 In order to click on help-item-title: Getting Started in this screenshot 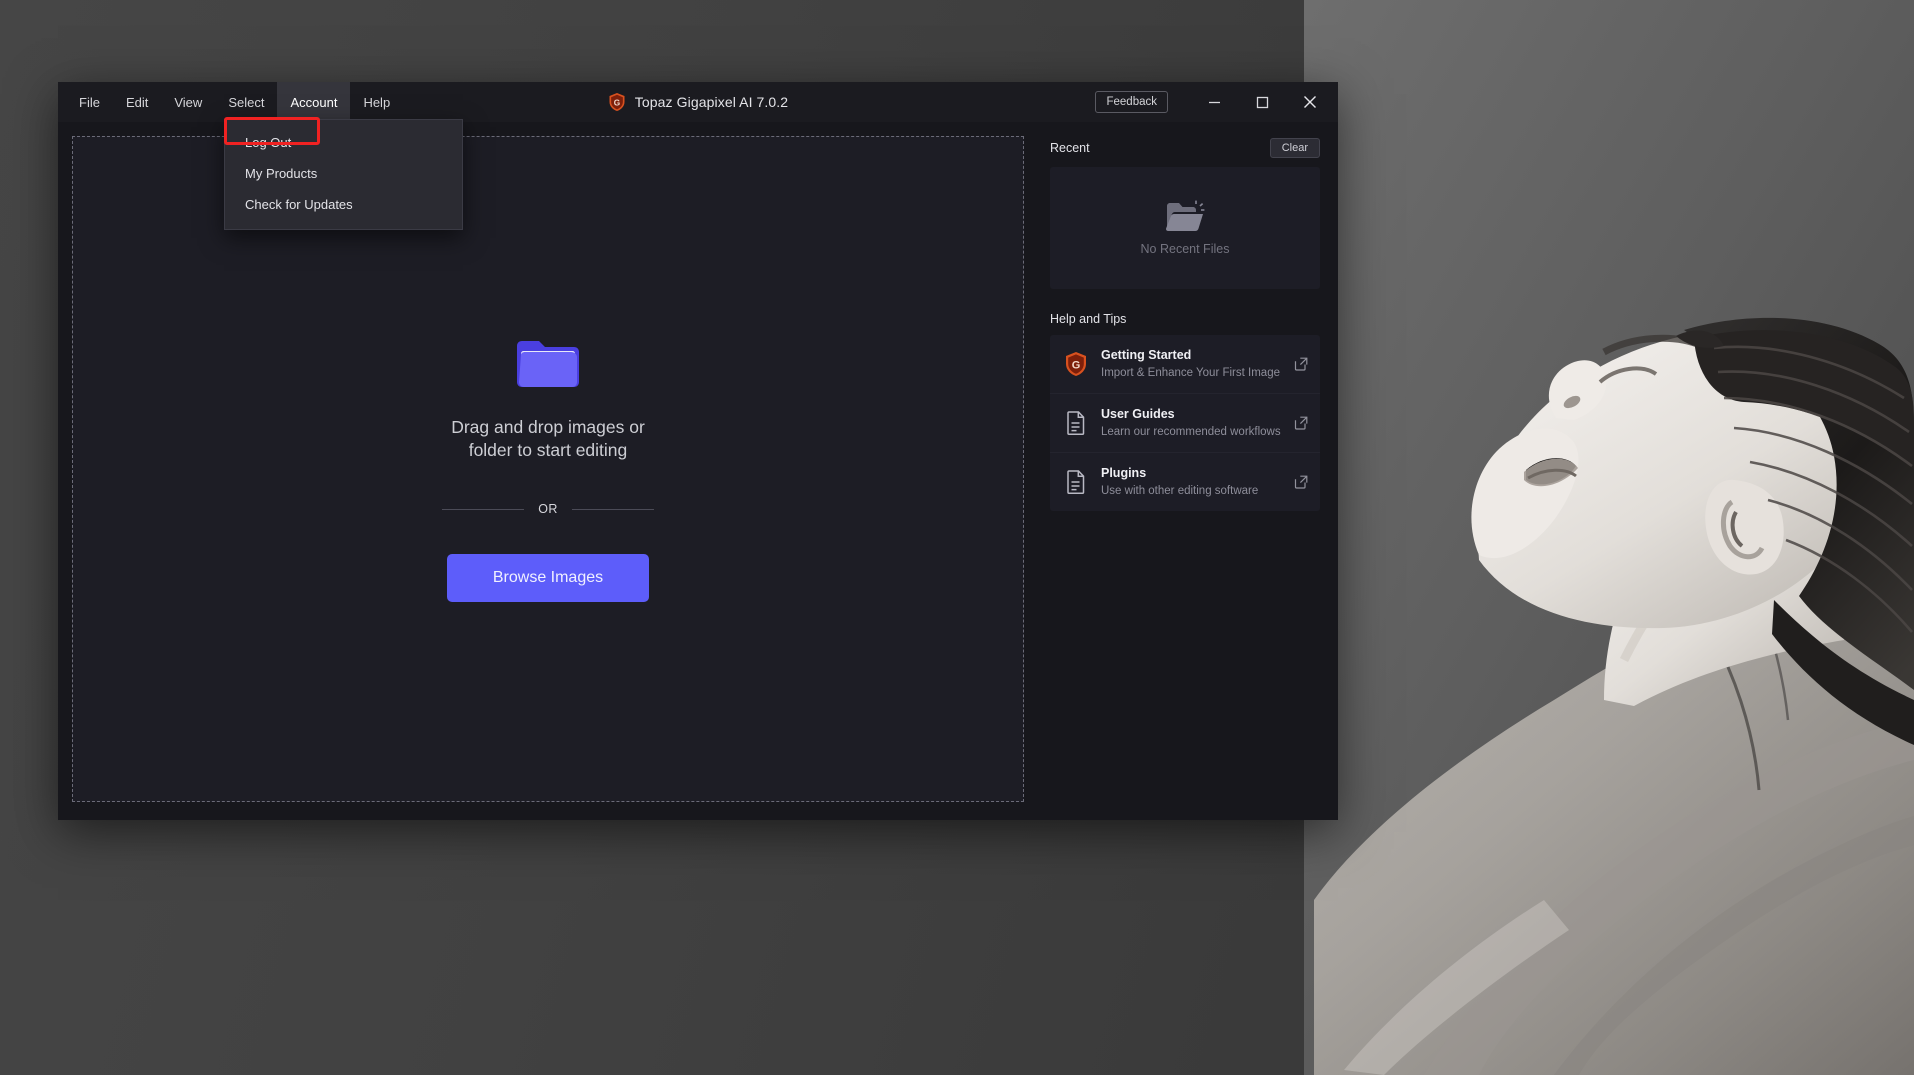, I will do `click(1146, 355)`.